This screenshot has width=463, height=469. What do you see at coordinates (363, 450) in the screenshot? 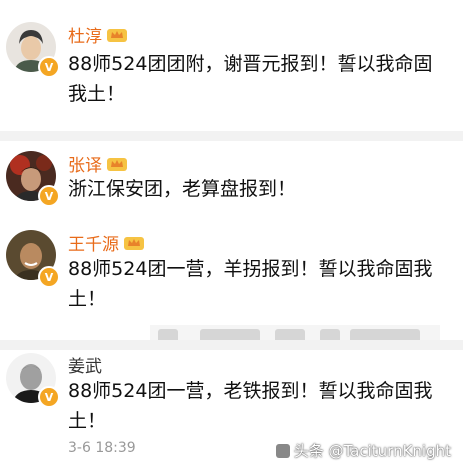
I see `watermark: 头条 @TaciturnKnight` at bounding box center [363, 450].